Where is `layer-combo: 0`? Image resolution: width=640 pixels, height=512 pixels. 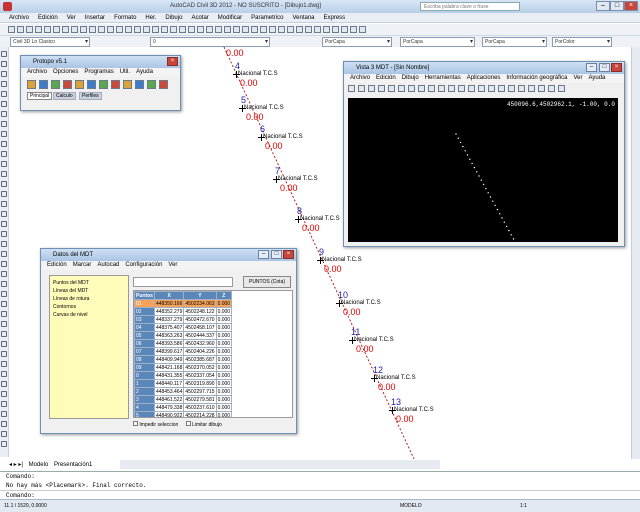 layer-combo: 0 is located at coordinates (210, 42).